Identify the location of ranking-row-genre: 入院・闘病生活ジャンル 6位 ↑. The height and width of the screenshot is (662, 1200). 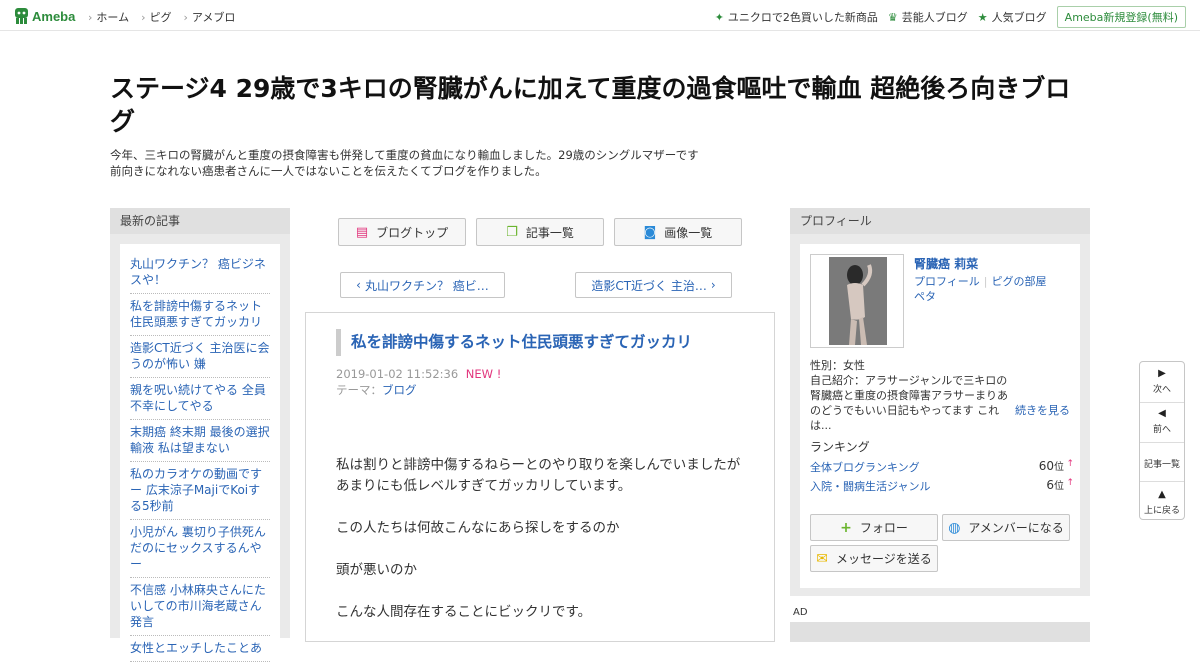
(942, 486).